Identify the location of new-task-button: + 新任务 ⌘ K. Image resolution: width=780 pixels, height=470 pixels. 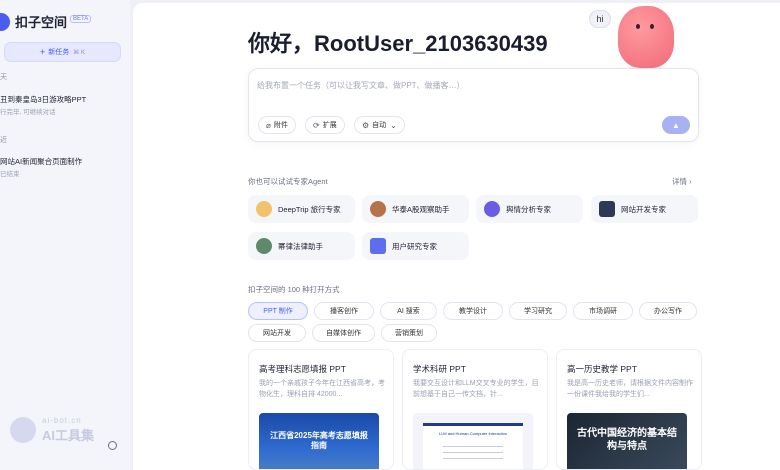
(62, 52).